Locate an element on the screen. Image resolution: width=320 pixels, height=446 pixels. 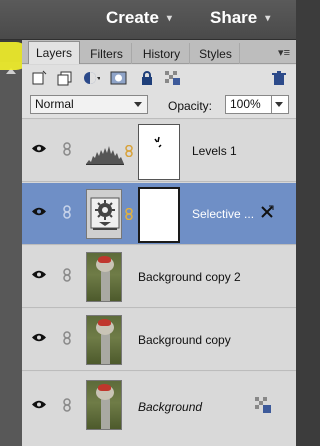
layer-name: Background copy is located at coordinates (184, 340).